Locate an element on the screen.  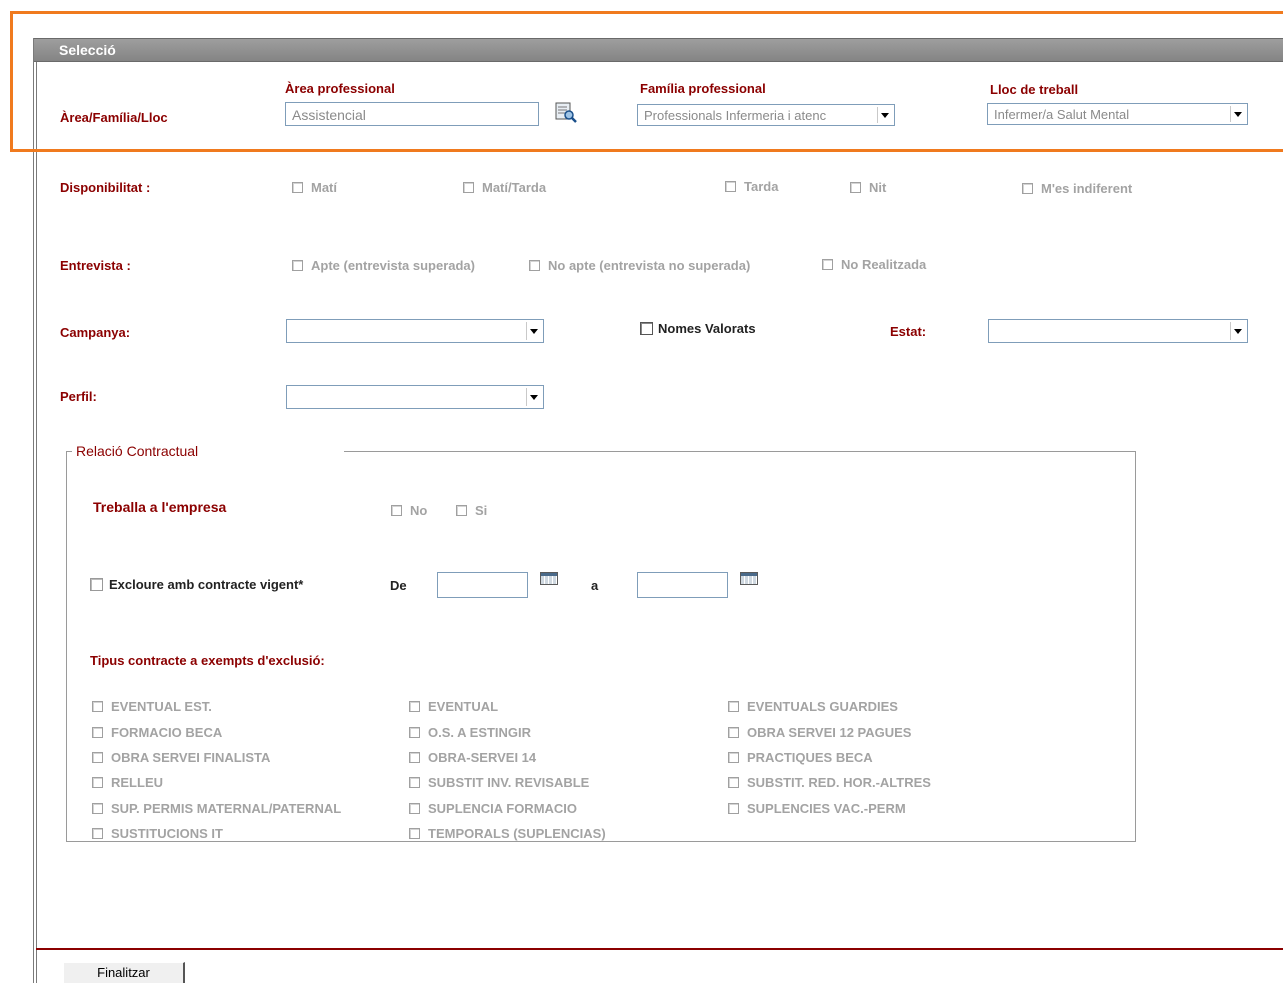
checkbox-label: Apte (entrevista superada) is located at coordinates (393, 265).